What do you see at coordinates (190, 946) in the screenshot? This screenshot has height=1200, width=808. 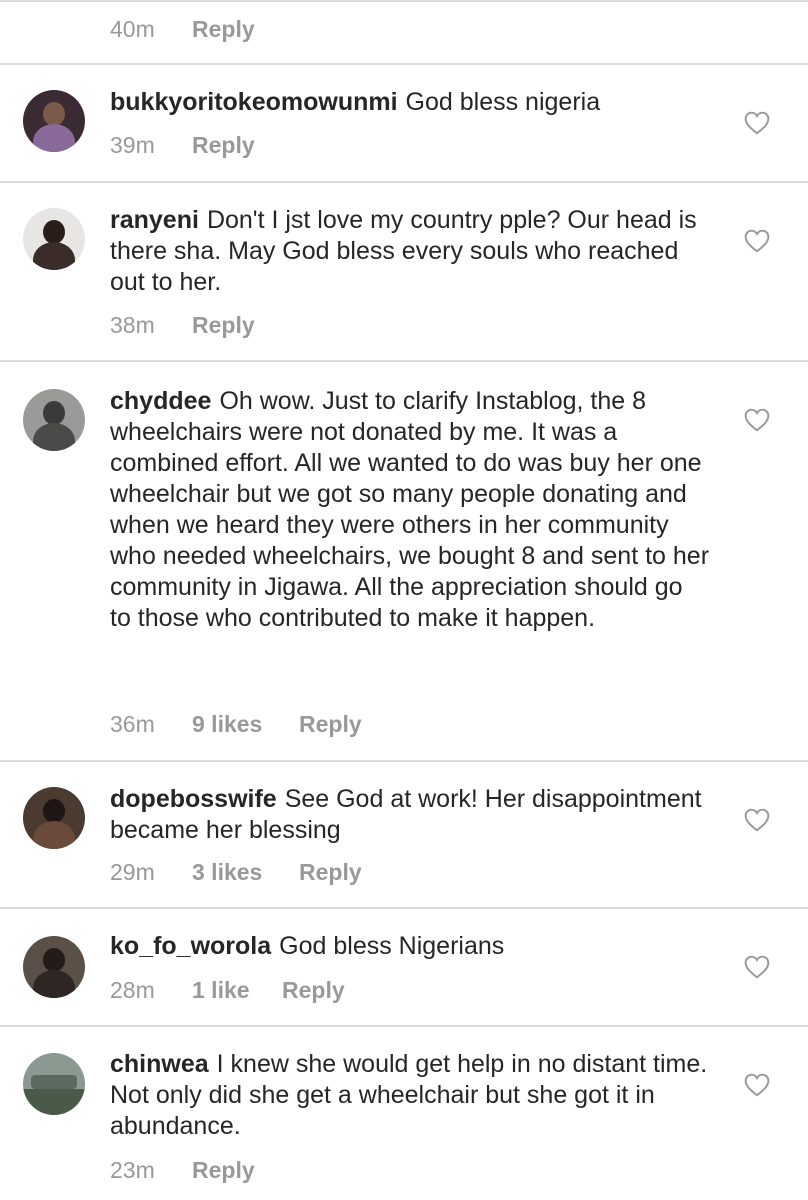 I see `comment-username: ko_fo_worola` at bounding box center [190, 946].